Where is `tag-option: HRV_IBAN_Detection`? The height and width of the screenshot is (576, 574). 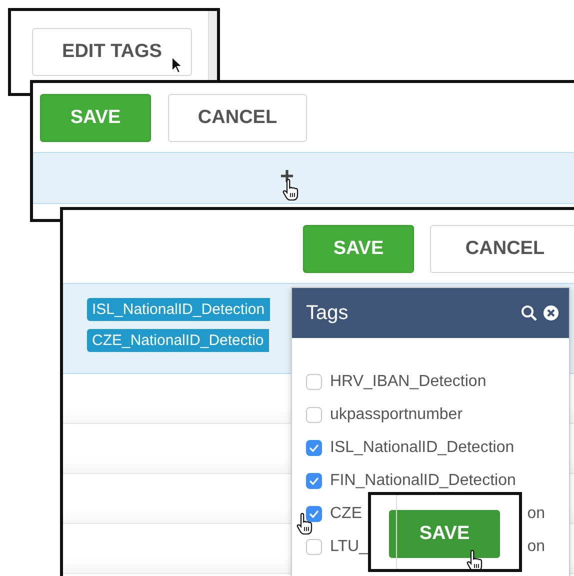
tag-option: HRV_IBAN_Detection is located at coordinates (408, 381).